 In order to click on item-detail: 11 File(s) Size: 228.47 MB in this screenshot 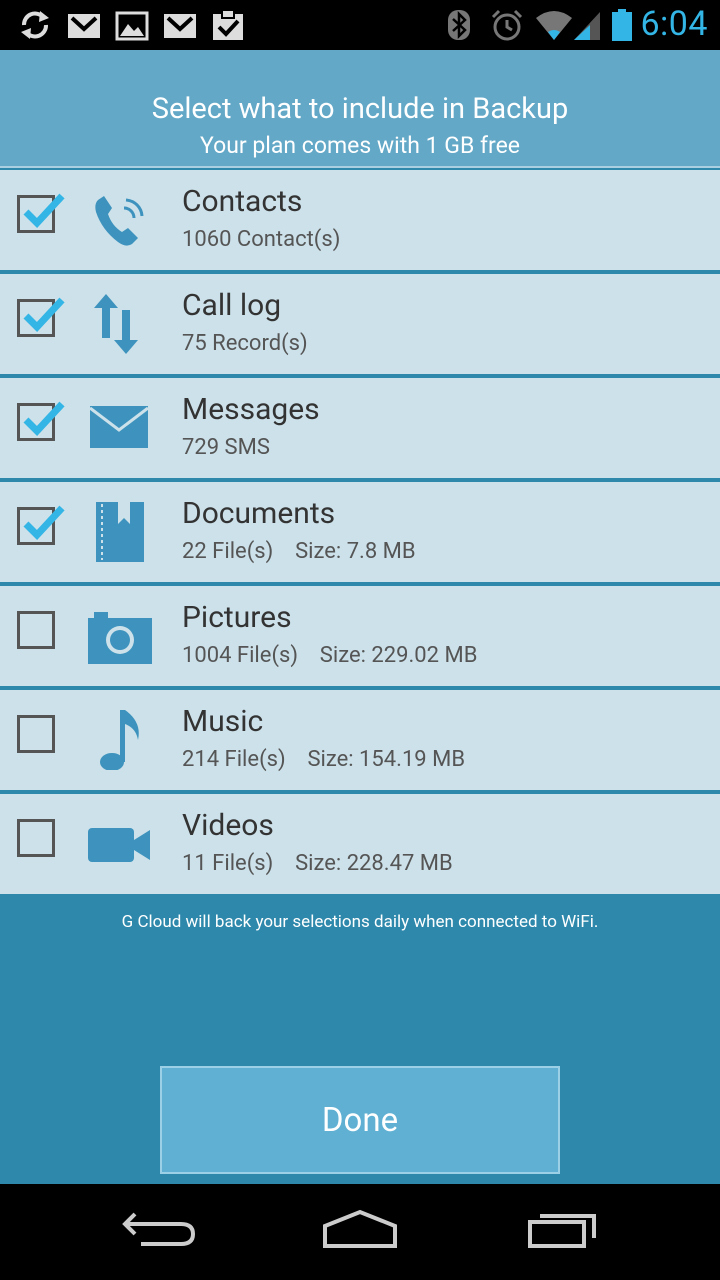, I will do `click(317, 863)`.